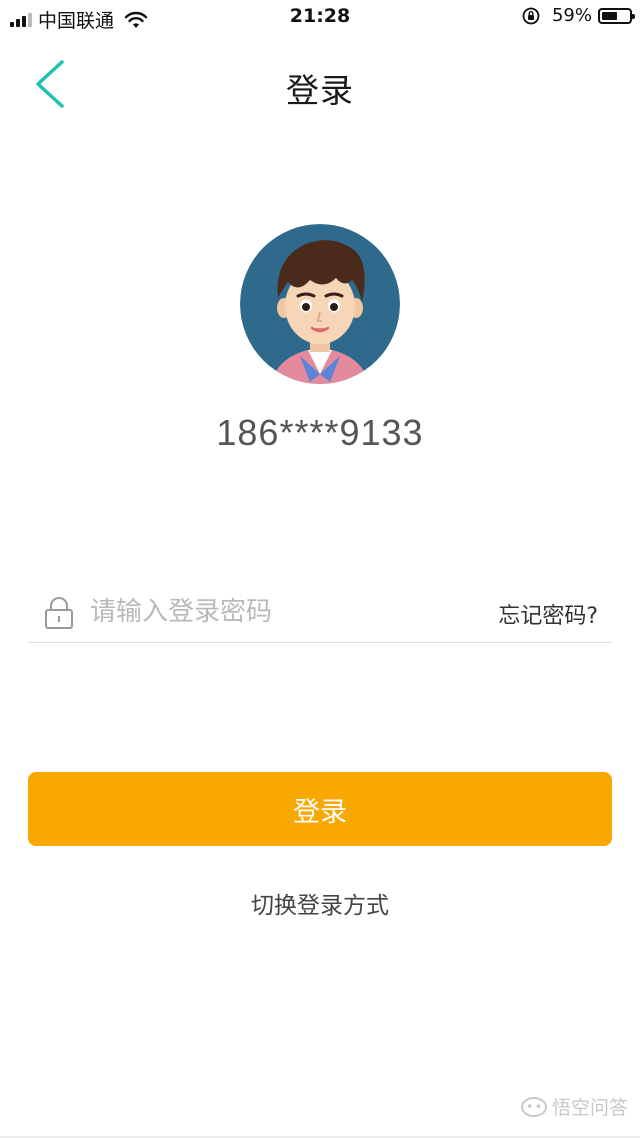 Image resolution: width=640 pixels, height=1138 pixels. What do you see at coordinates (548, 614) in the screenshot?
I see `forgot-password-link: 忘记密码?` at bounding box center [548, 614].